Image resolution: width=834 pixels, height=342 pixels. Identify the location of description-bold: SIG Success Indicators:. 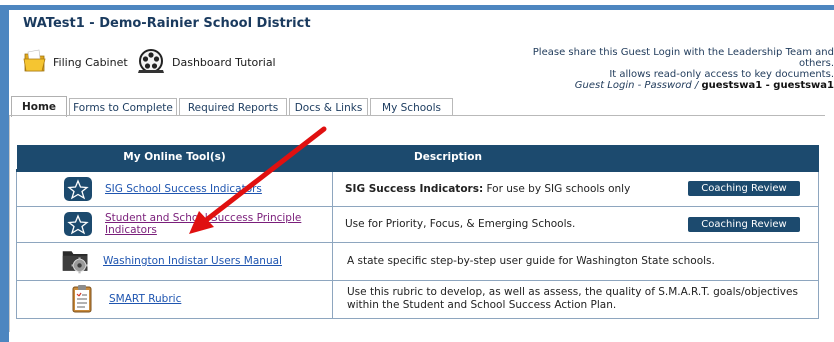
(414, 188).